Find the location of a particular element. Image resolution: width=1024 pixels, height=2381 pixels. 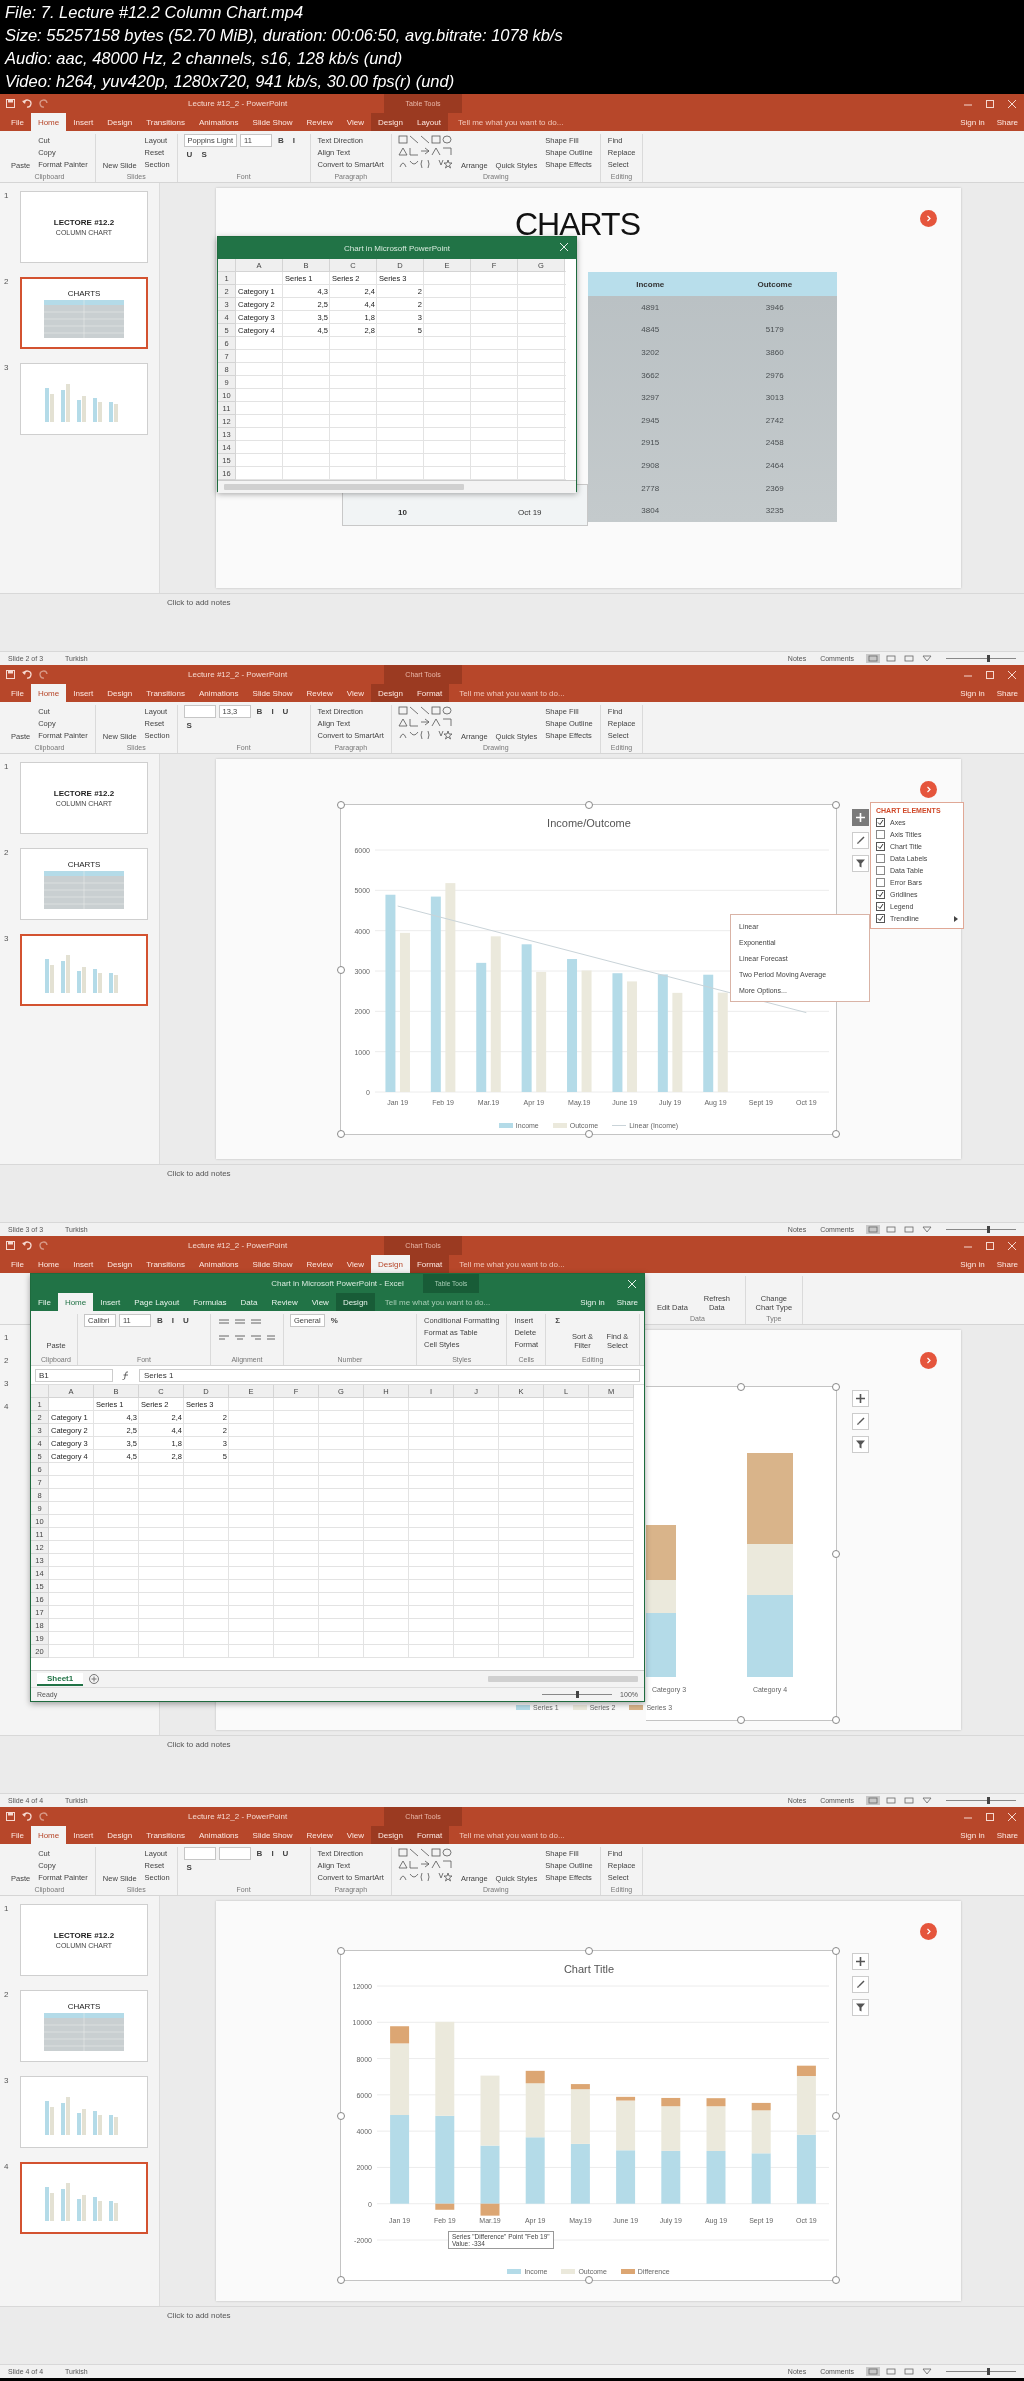

ribbon-tab: Format is located at coordinates (429, 1264).